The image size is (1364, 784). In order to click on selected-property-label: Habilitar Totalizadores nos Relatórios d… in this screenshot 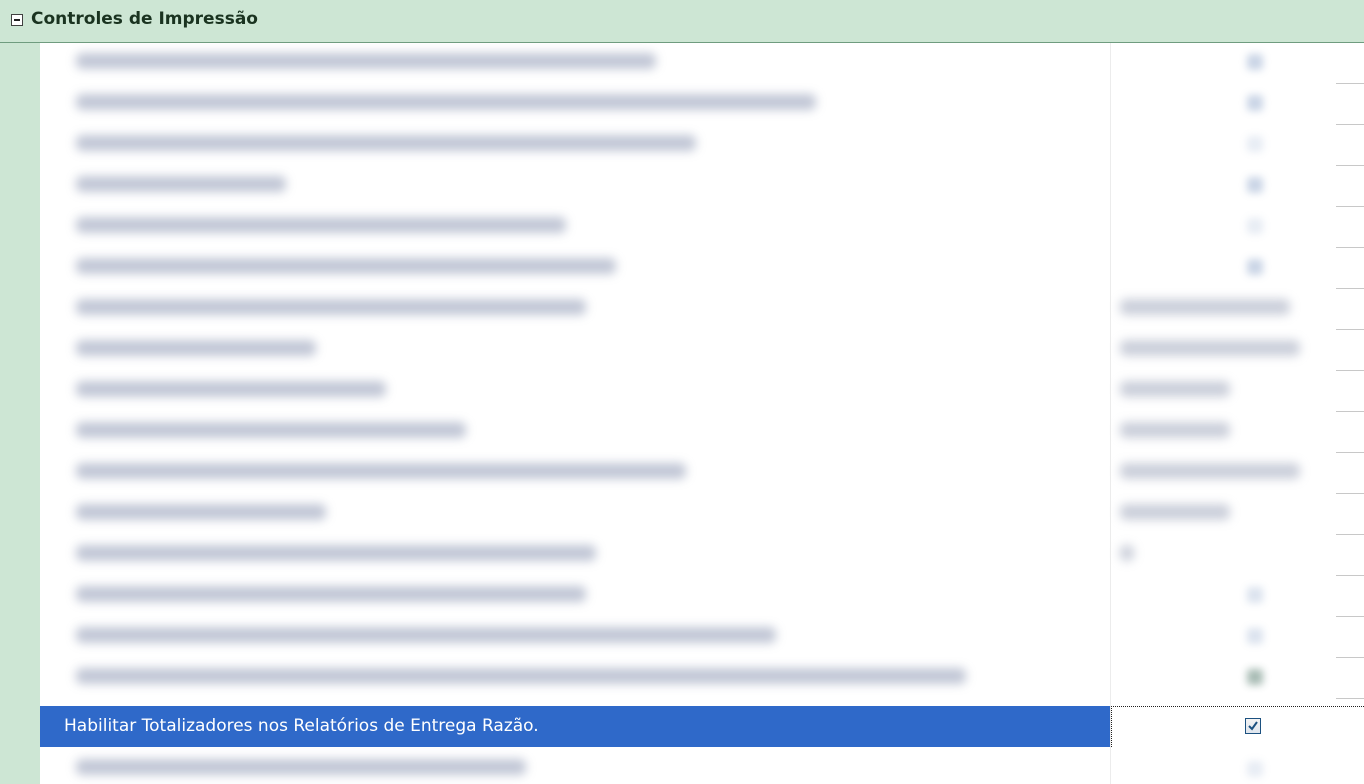, I will do `click(301, 726)`.